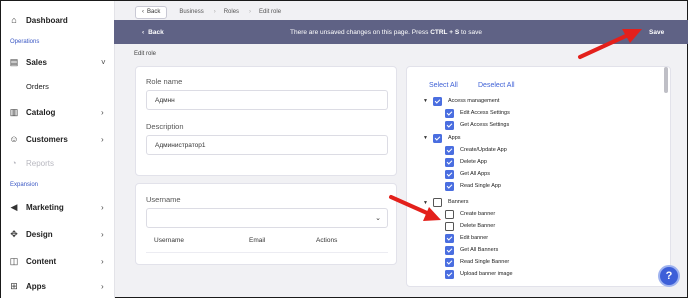 The width and height of the screenshot is (688, 298). What do you see at coordinates (14, 20) in the screenshot?
I see `home-icon: ⌂` at bounding box center [14, 20].